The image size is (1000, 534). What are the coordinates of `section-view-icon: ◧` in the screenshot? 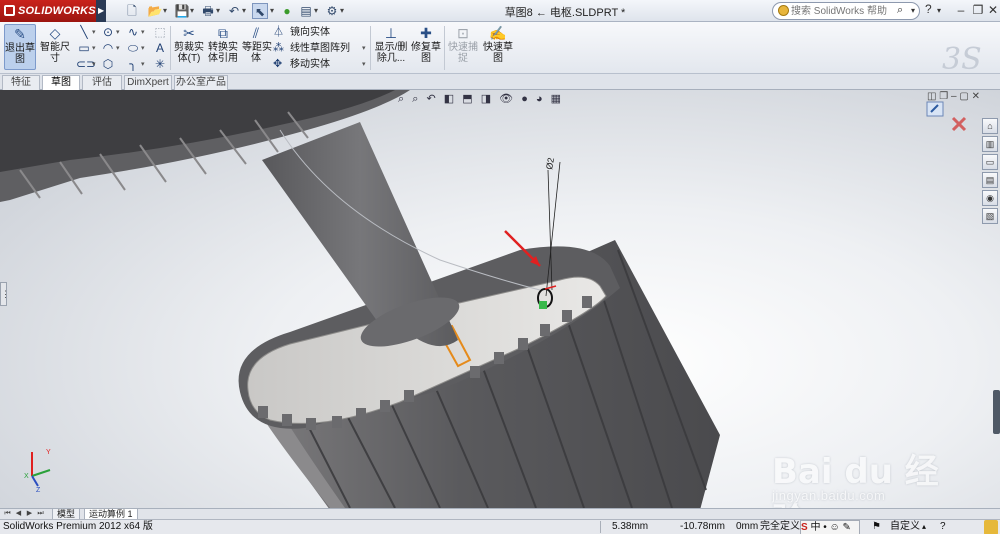 It's located at (449, 99).